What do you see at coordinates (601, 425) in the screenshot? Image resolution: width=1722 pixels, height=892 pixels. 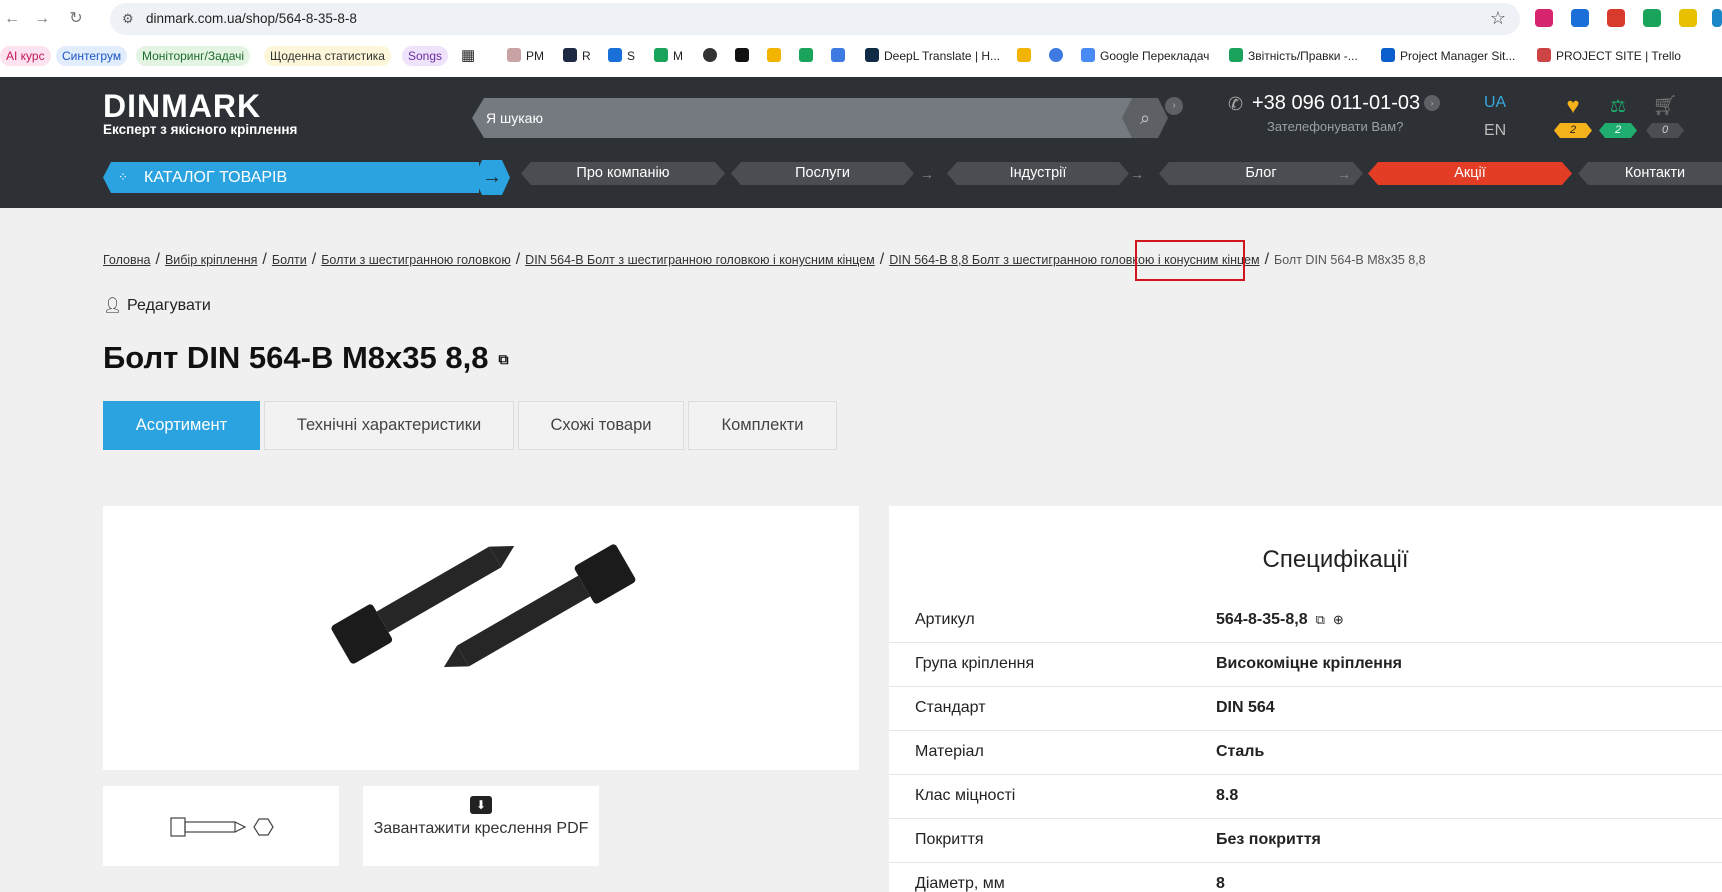 I see `tab-similar: Схожі товари` at bounding box center [601, 425].